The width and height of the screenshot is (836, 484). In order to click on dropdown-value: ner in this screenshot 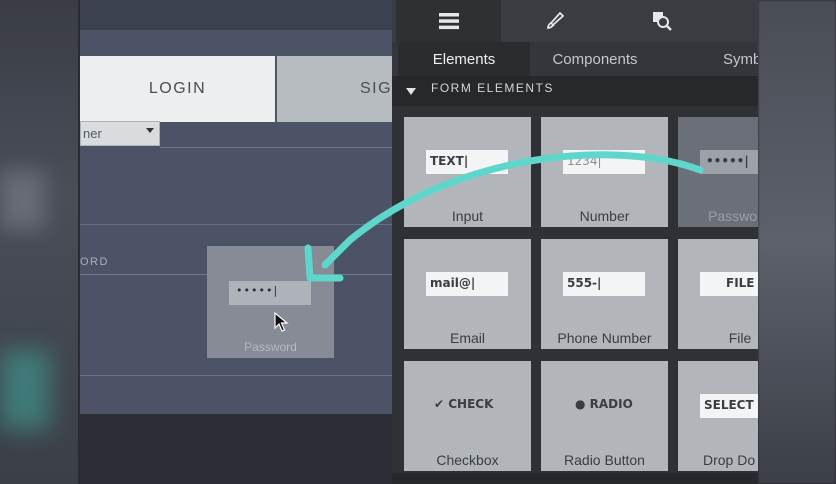, I will do `click(92, 133)`.